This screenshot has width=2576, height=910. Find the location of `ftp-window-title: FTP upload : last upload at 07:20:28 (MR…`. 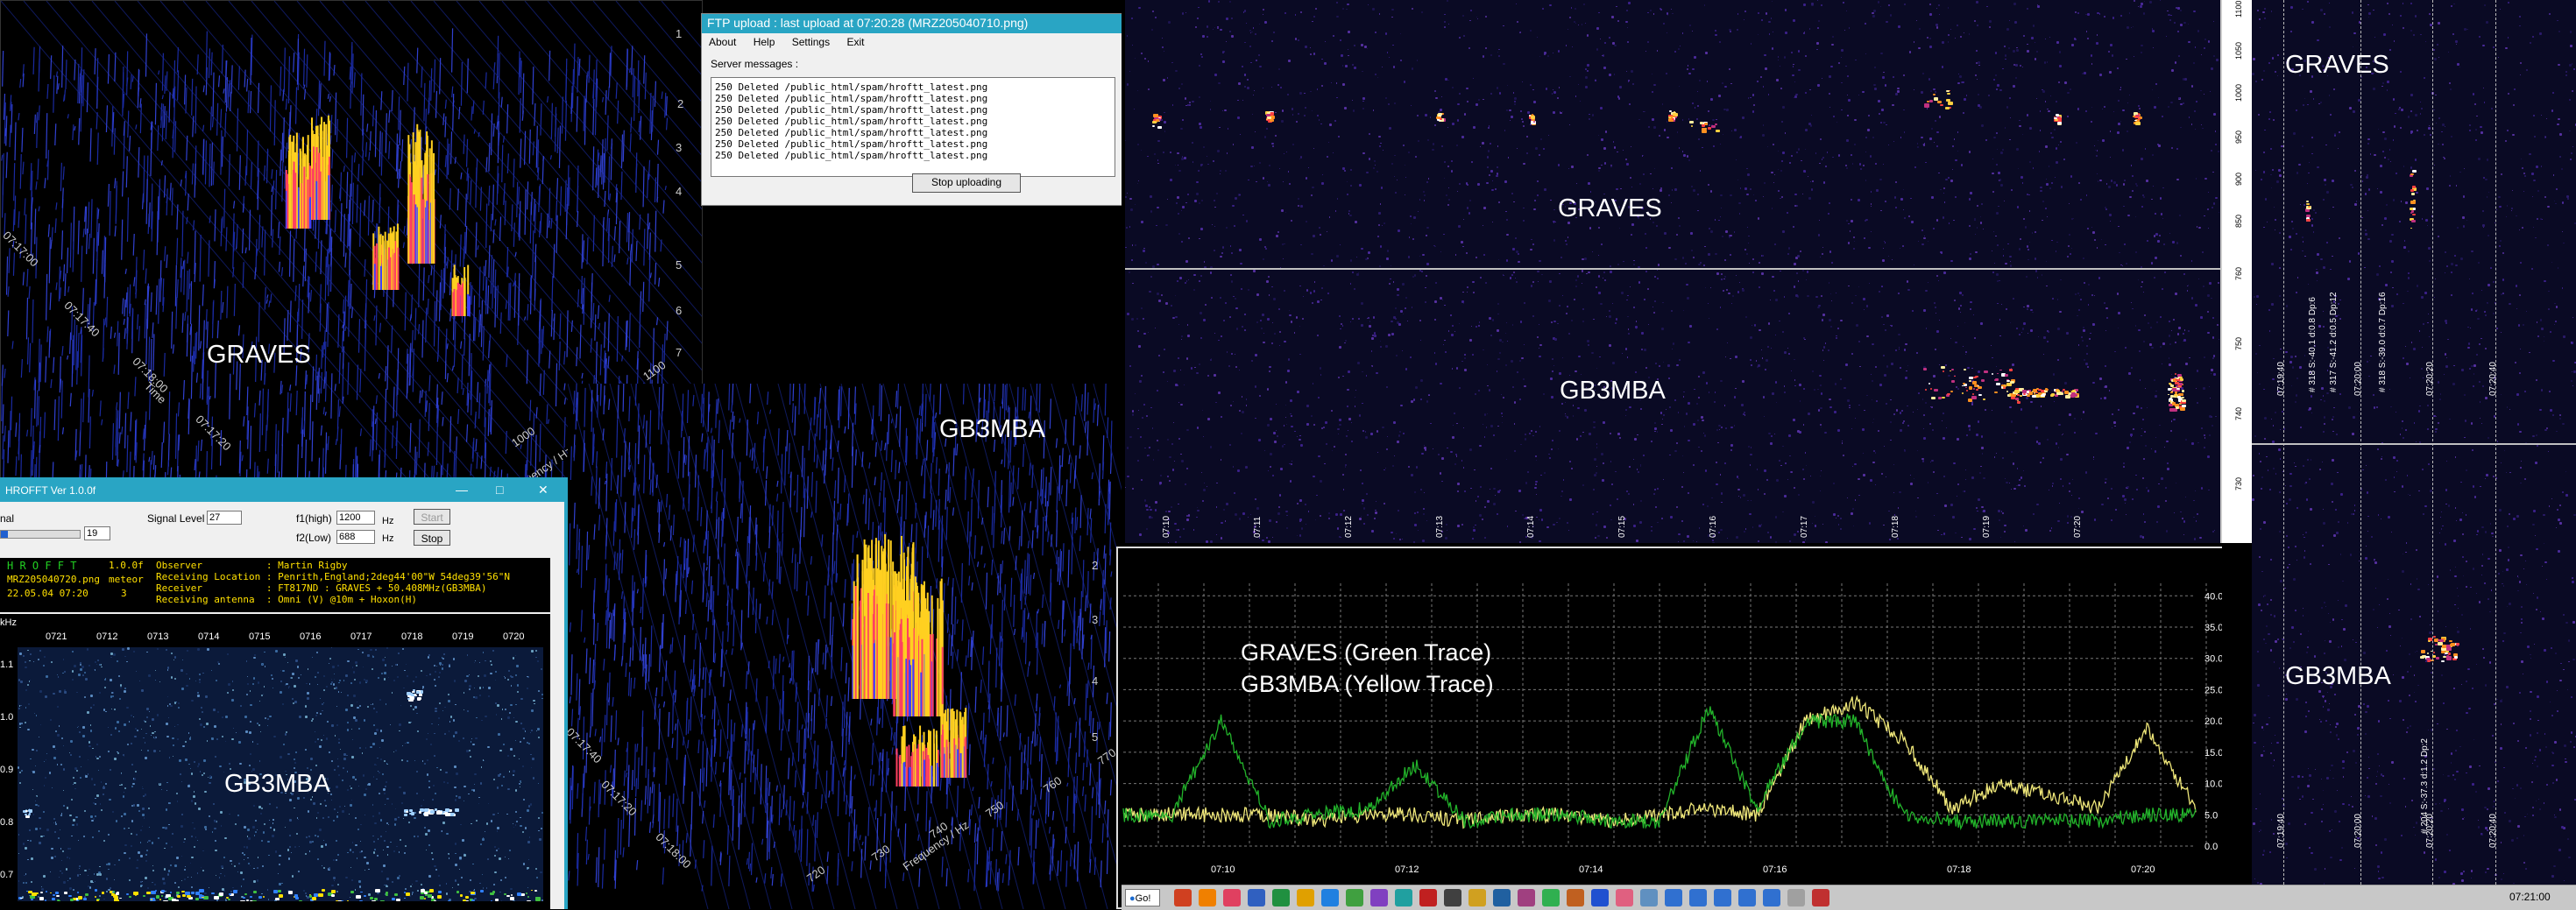

ftp-window-title: FTP upload : last upload at 07:20:28 (MR… is located at coordinates (912, 23).